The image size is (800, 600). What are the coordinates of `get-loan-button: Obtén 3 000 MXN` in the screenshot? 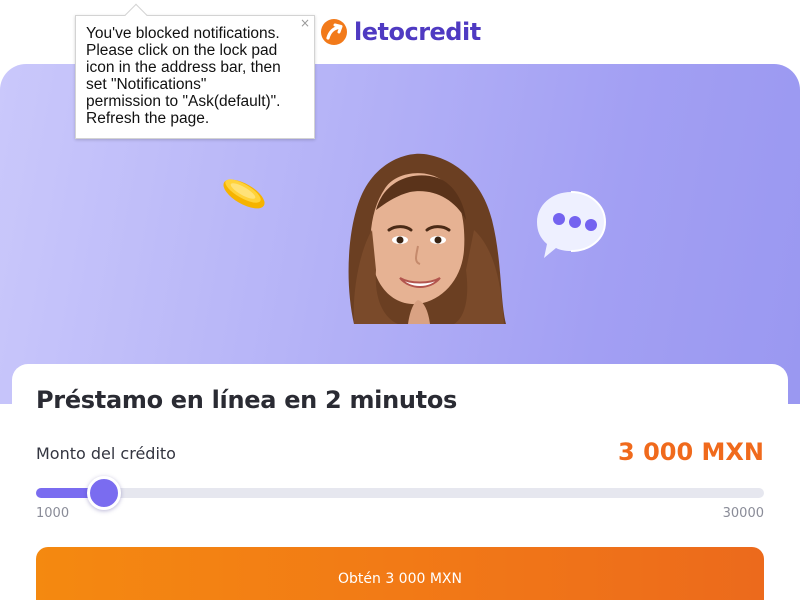 It's located at (400, 573).